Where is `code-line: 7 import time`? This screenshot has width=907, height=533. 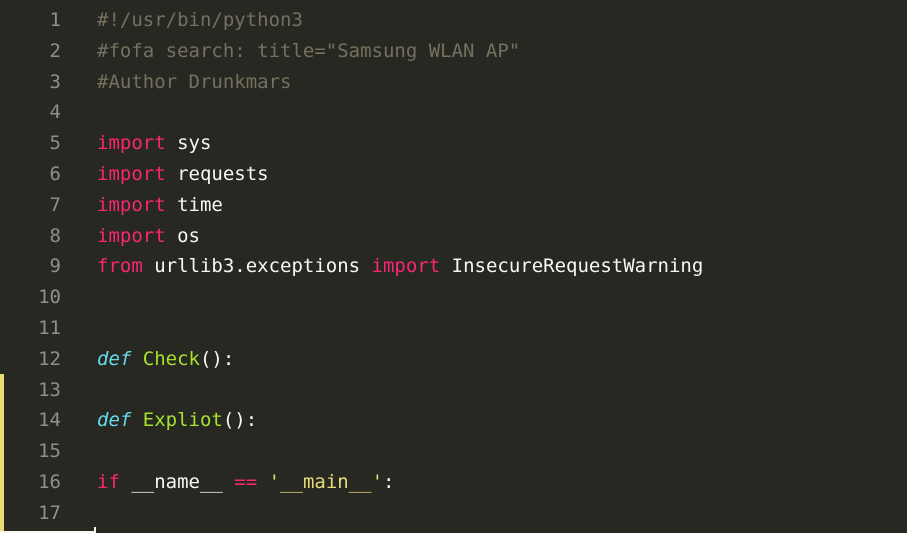 code-line: 7 import time is located at coordinates (453, 205).